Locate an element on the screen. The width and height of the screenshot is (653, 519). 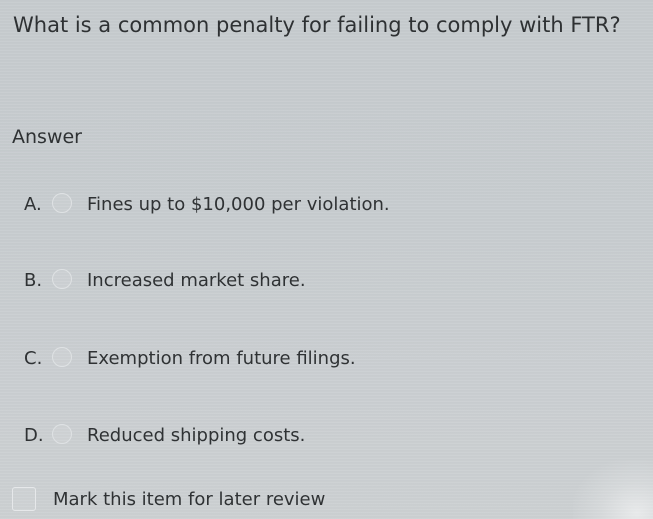
option-text: Exemption from future filings. is located at coordinates (221, 358).